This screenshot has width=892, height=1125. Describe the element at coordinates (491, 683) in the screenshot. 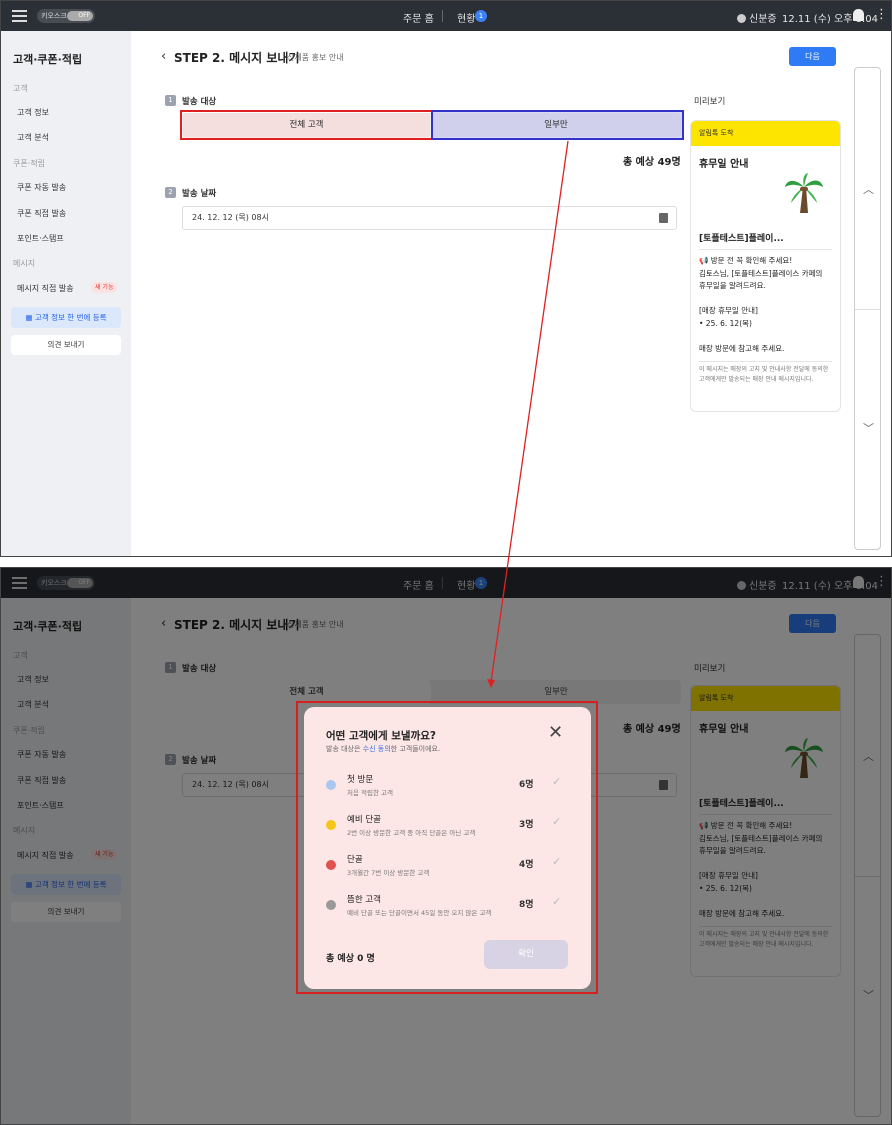

I see `arrow-head` at that location.